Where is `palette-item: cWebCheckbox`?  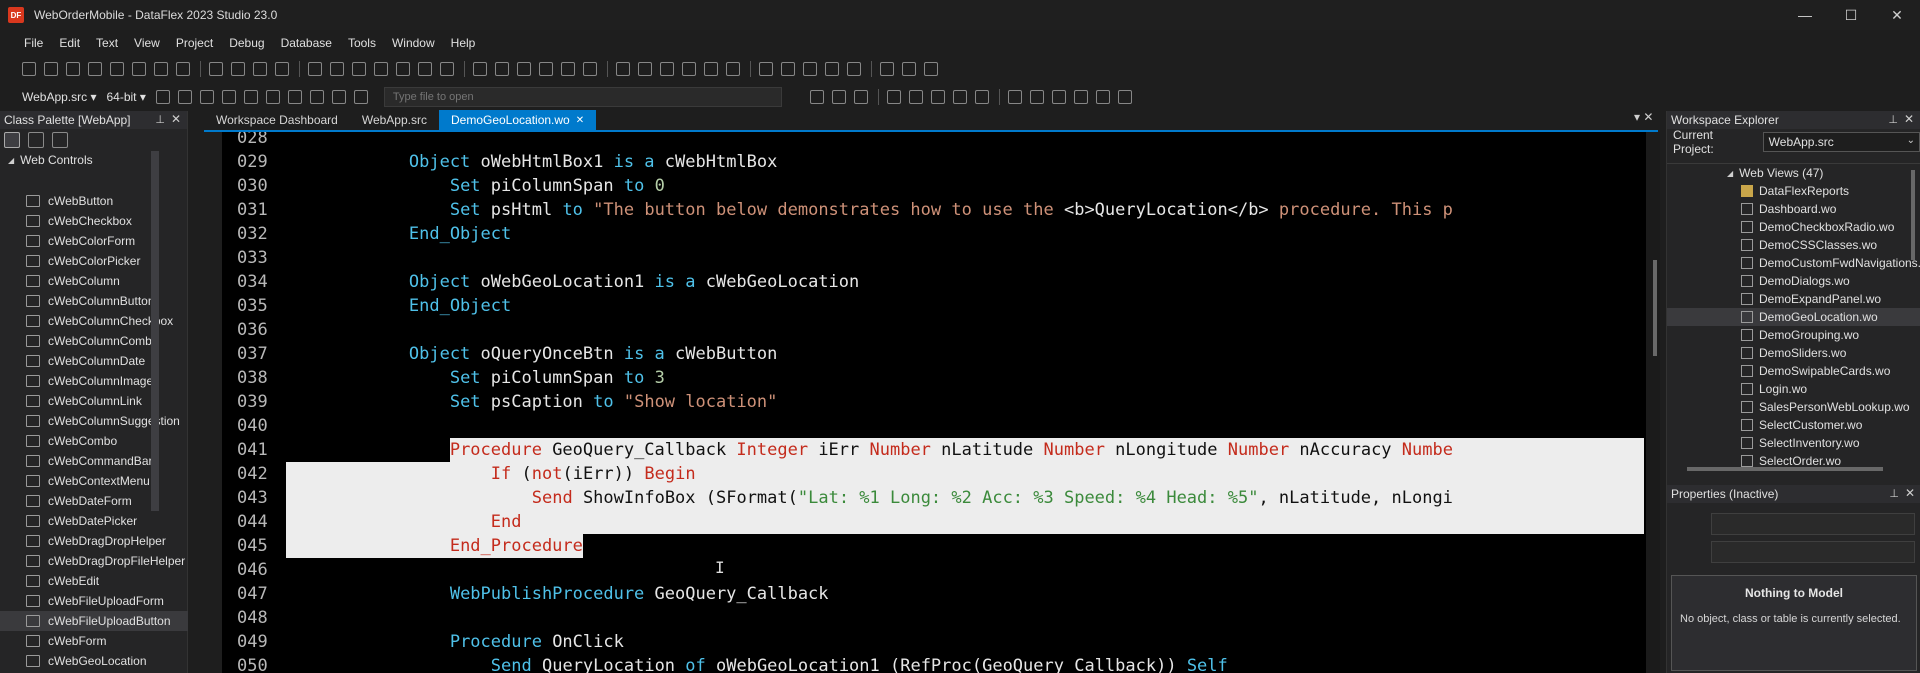
palette-item: cWebCheckbox is located at coordinates (94, 221).